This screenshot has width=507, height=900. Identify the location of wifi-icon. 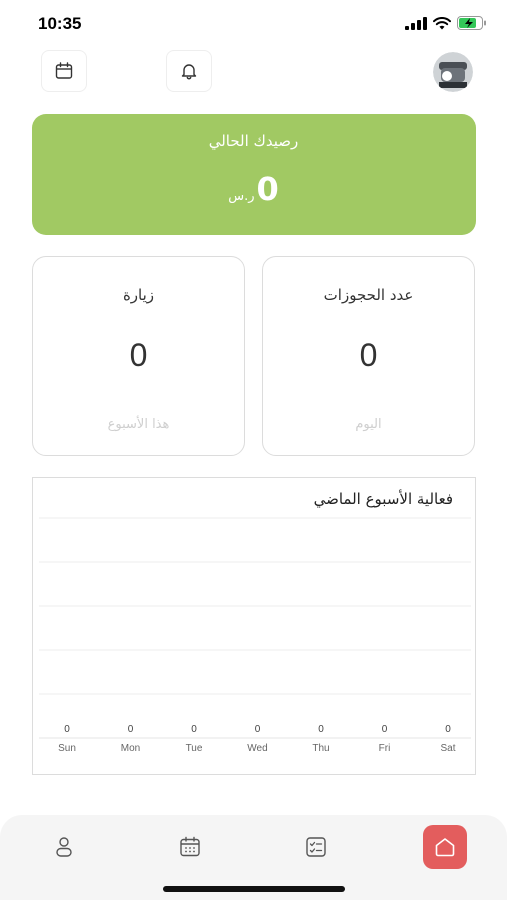
(442, 22).